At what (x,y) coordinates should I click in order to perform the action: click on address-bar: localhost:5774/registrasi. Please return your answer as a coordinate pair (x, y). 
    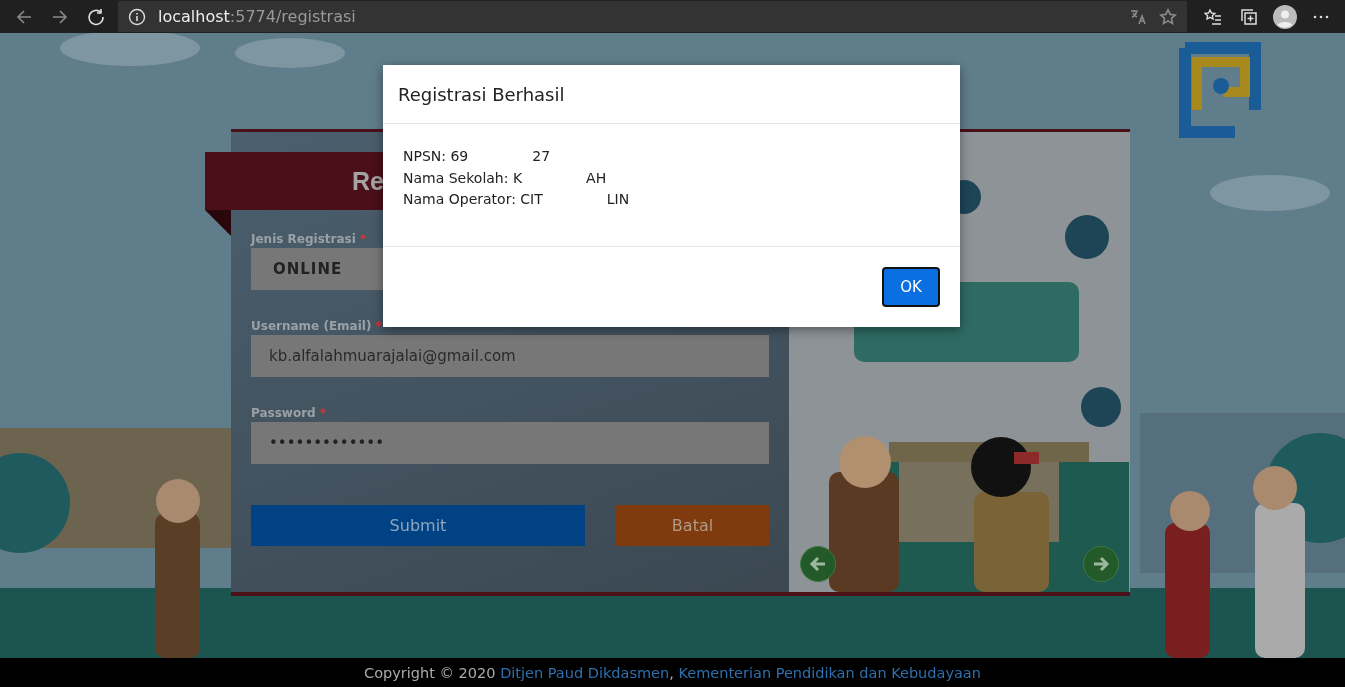
    Looking at the image, I should click on (652, 16).